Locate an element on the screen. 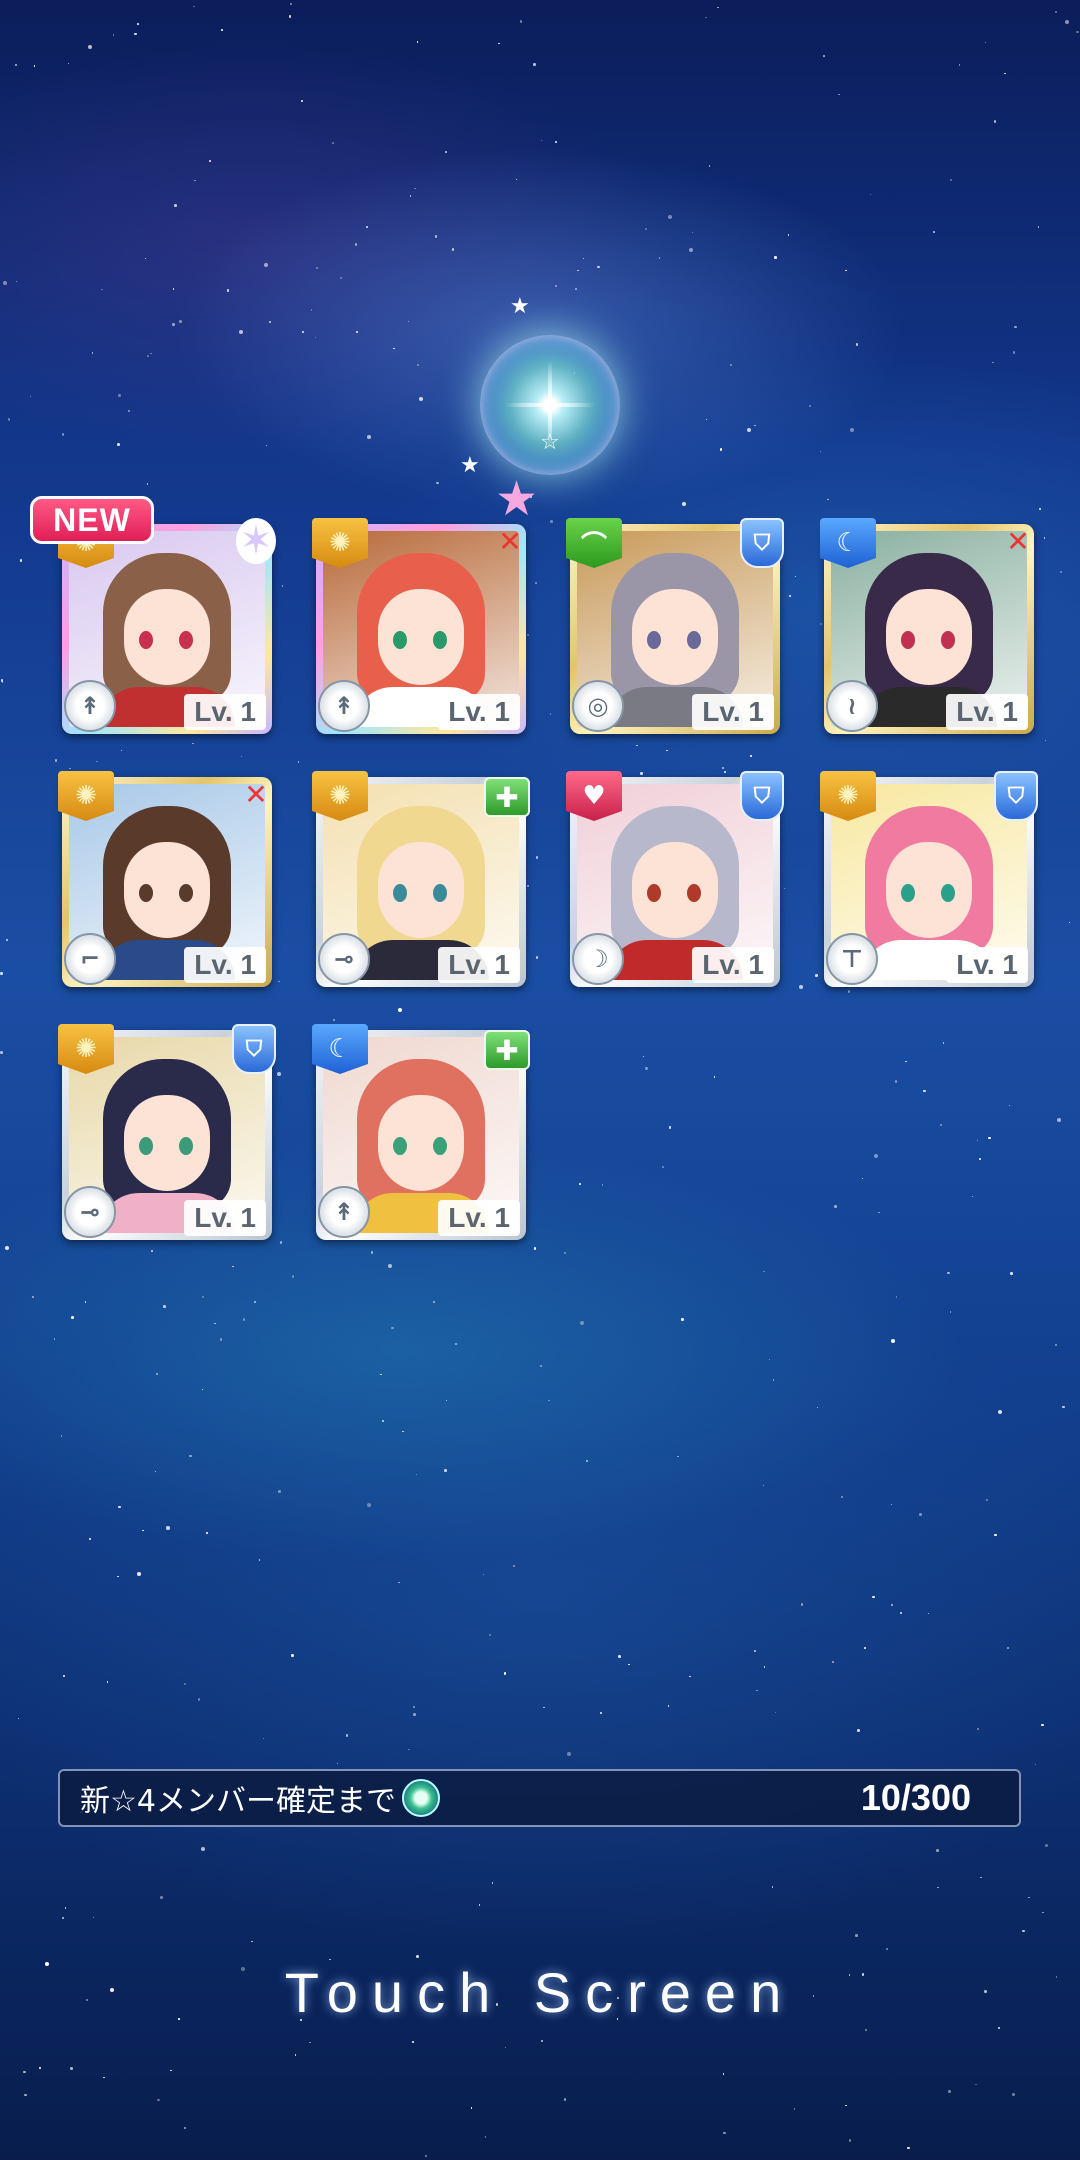  character-card: ✺ ⛉ ⊸ Lv. 1 is located at coordinates (167, 1132).